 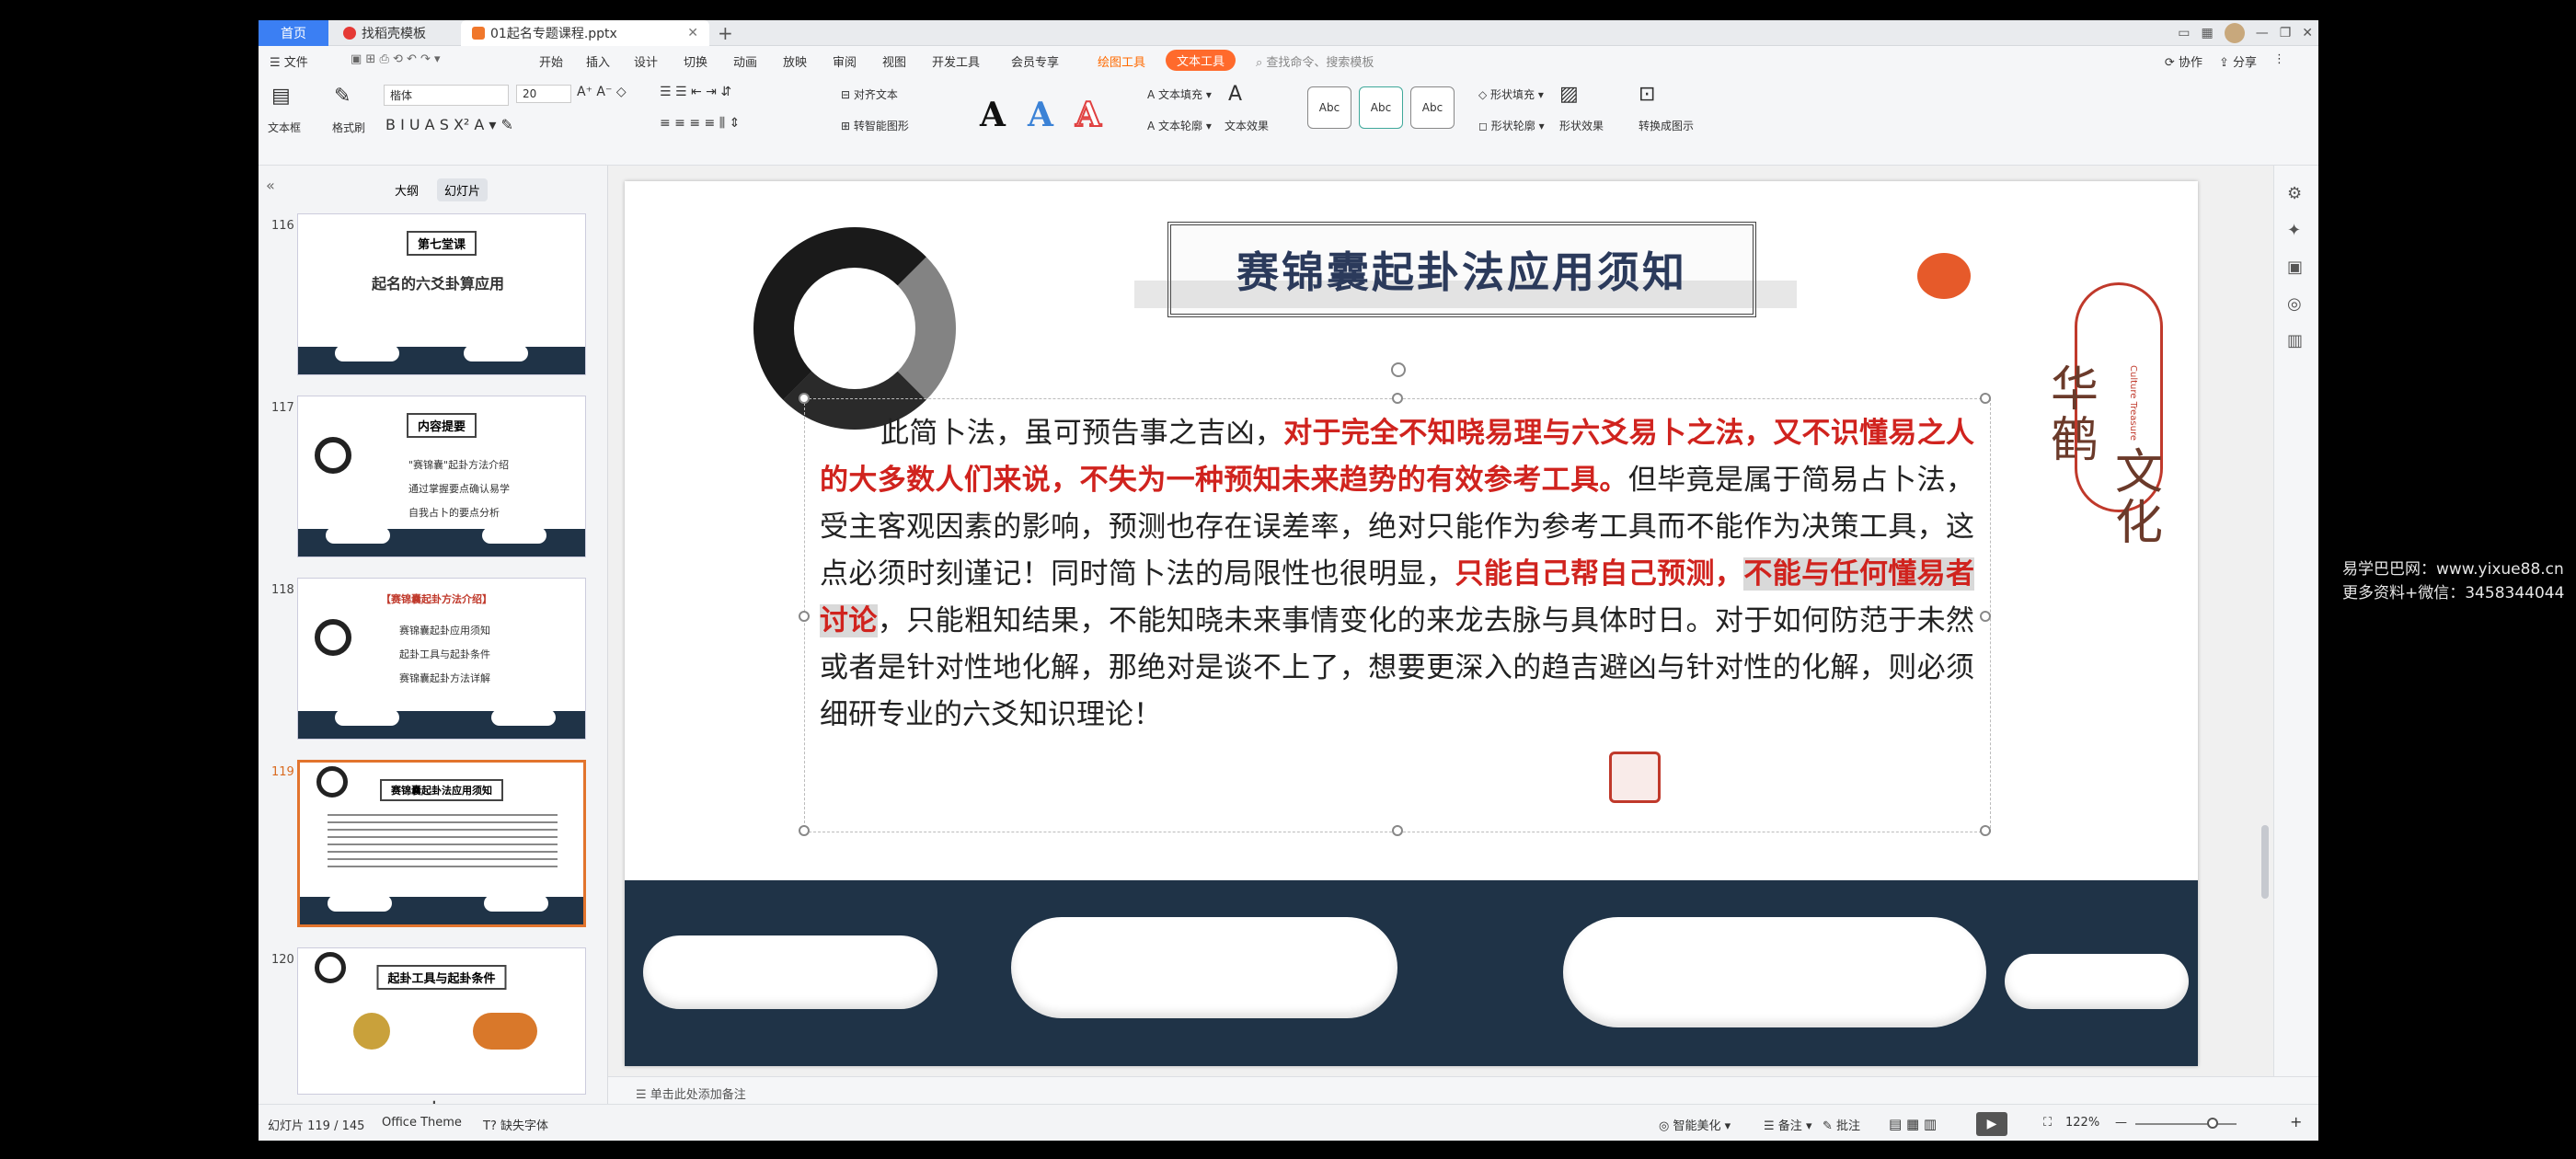 What do you see at coordinates (1463, 1090) in the screenshot?
I see `notes-area: ☰ 单击此处添加备注` at bounding box center [1463, 1090].